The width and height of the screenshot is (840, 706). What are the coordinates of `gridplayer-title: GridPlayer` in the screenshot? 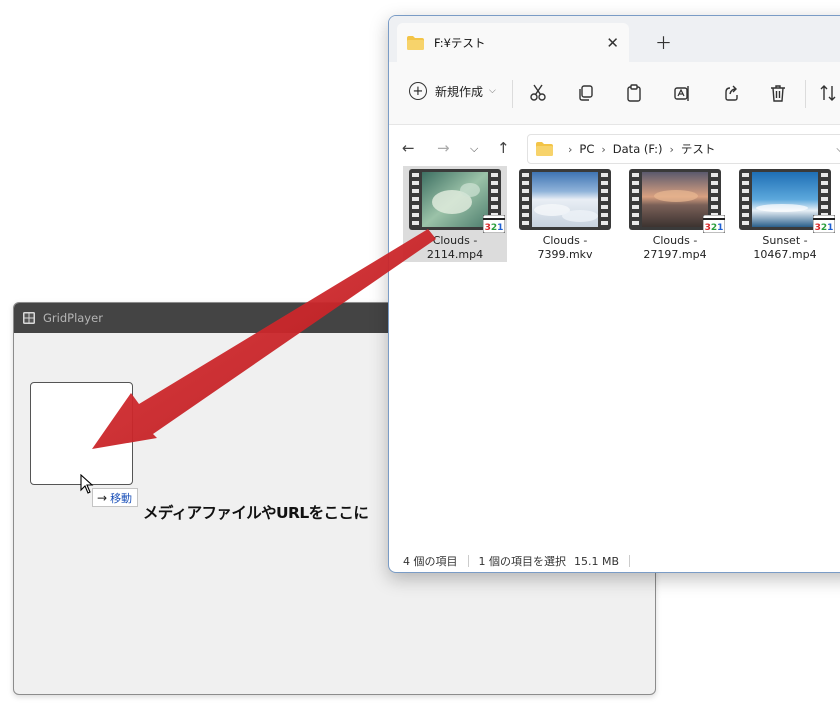 It's located at (73, 318).